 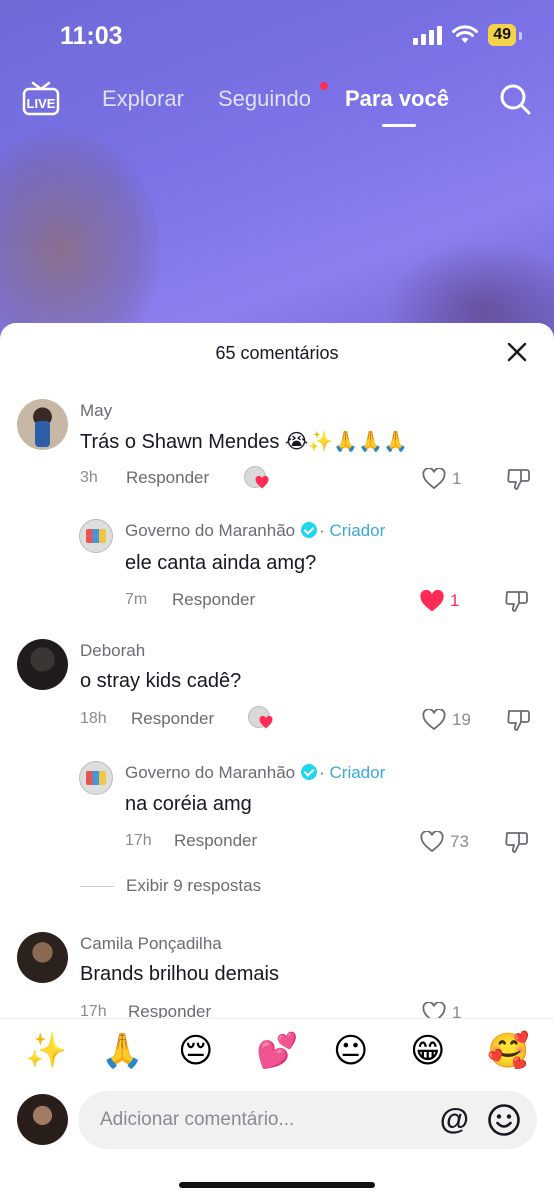 What do you see at coordinates (277, 35) in the screenshot?
I see `status-bar: 11:03 49` at bounding box center [277, 35].